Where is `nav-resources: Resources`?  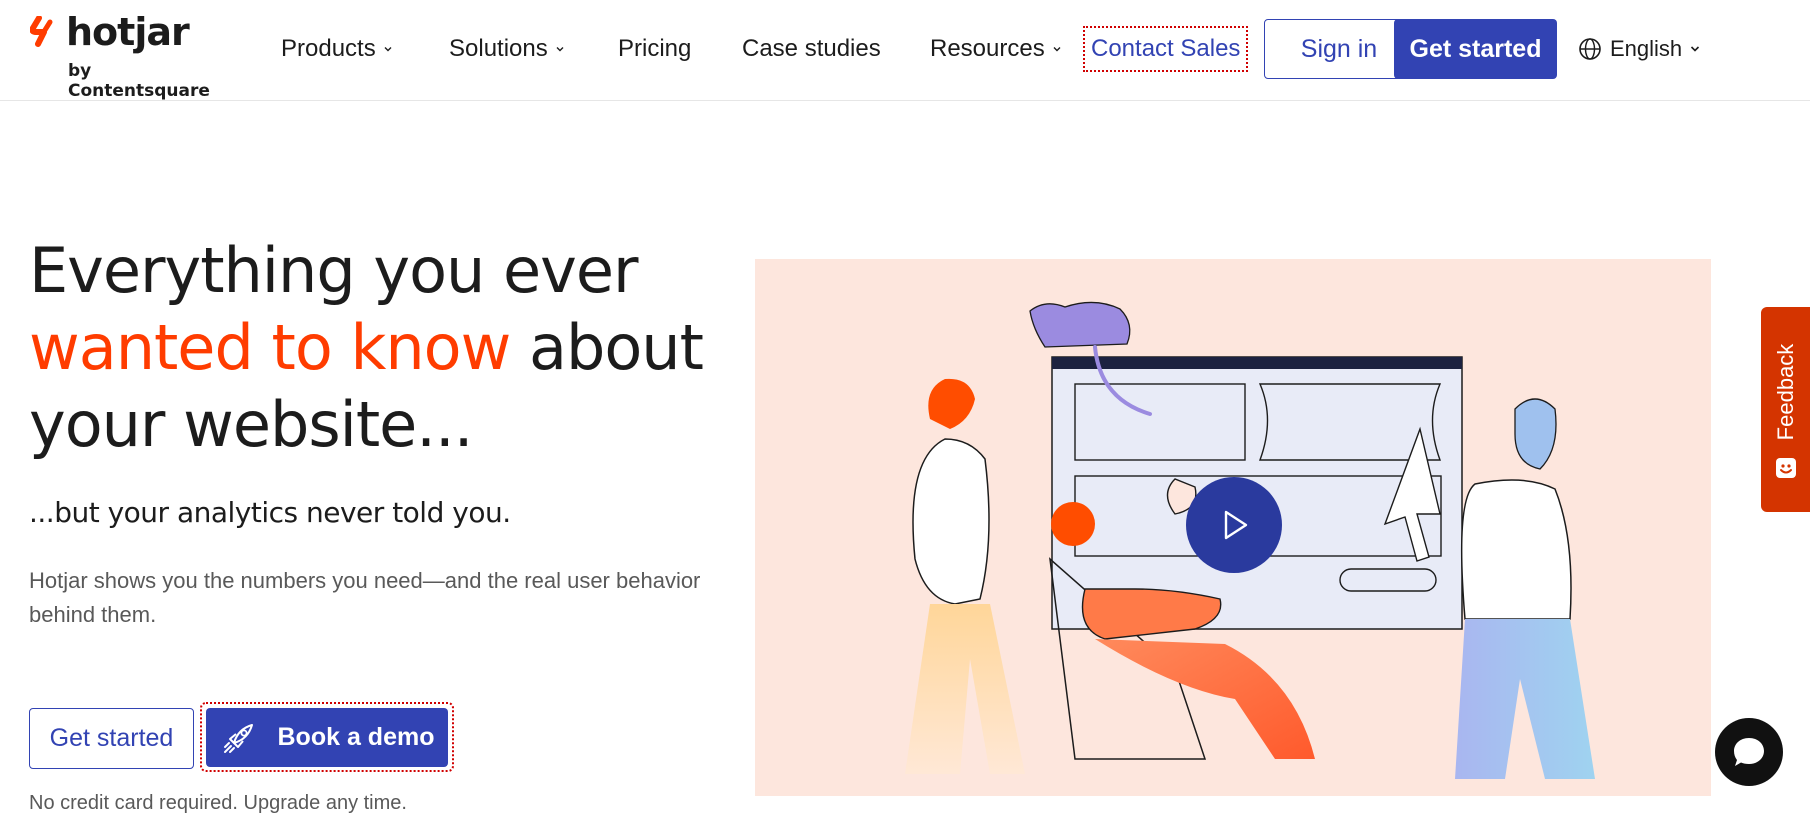 nav-resources: Resources is located at coordinates (995, 49).